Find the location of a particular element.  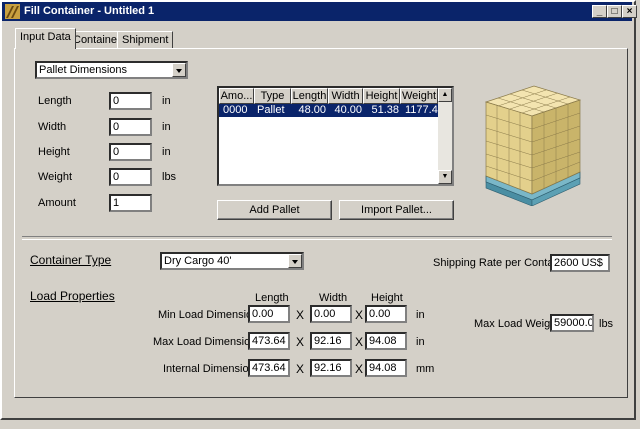

amount-label: Amount is located at coordinates (57, 203).